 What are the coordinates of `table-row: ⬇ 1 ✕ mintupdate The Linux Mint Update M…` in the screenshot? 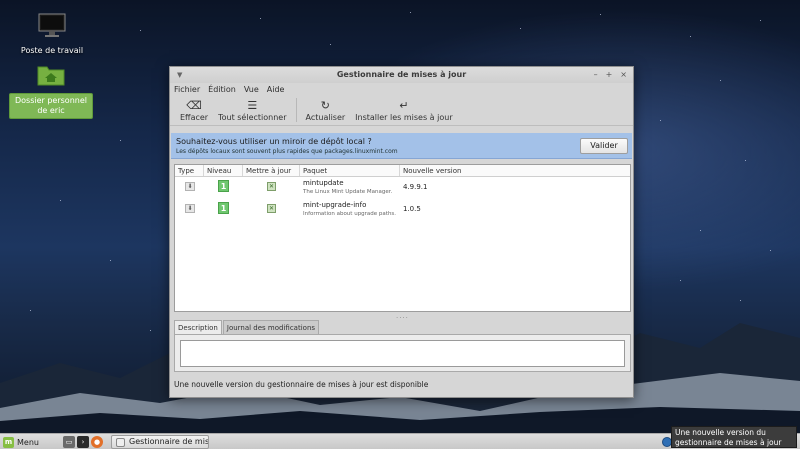 It's located at (402, 188).